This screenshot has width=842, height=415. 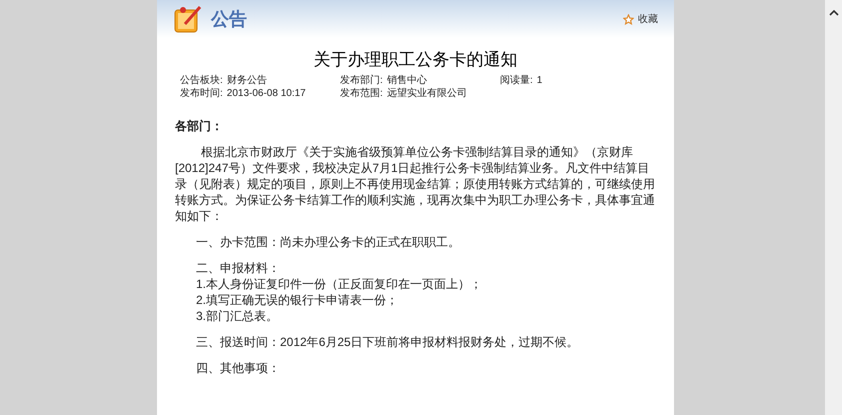 What do you see at coordinates (415, 184) in the screenshot?
I see `body-paragraph: 根据北京市财政厅《关于实施省级预算单位公务卡强制结算目录的通知》（京财库[2012]247号）文件要求，我校决定从7月1日起推行公务卡强制结算业务。凡文件中结算目录（见附表）规定的项目，原则上不再使用现金结算；原使用转账方式结算的，可继续使用转账方式。为保证公务卡结算工作的顺利实施，现再次集中为职工办理公务卡，具体事宜通知如下：` at bounding box center [415, 184].